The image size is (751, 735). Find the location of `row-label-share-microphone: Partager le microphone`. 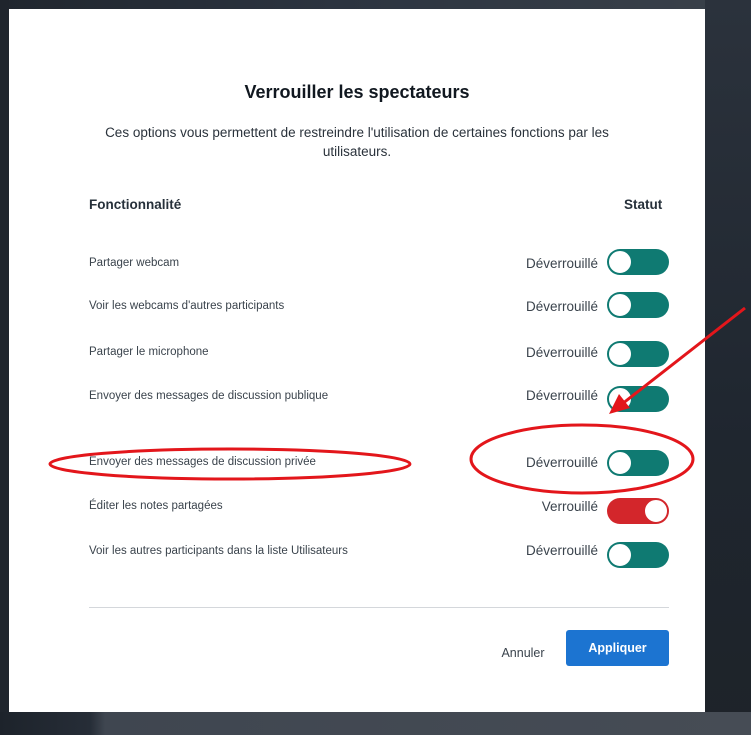

row-label-share-microphone: Partager le microphone is located at coordinates (149, 352).